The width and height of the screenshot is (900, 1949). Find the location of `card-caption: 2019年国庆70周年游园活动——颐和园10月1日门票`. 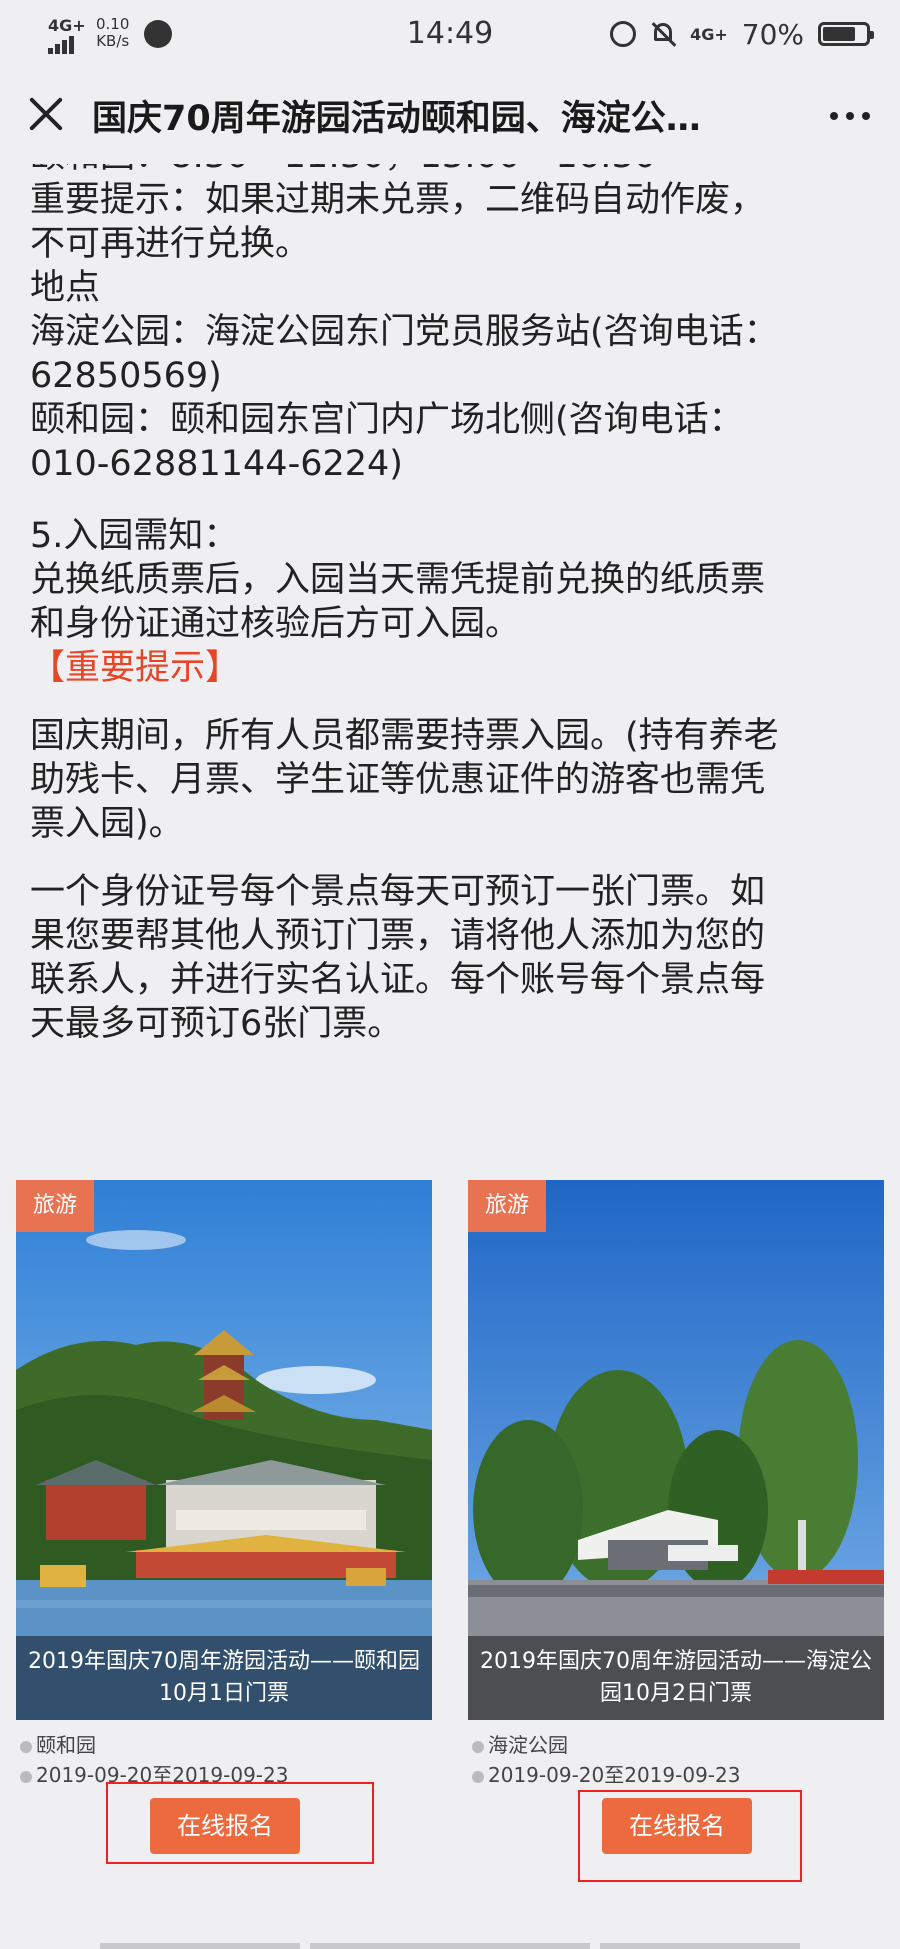

card-caption: 2019年国庆70周年游园活动——颐和园10月1日门票 is located at coordinates (224, 1678).